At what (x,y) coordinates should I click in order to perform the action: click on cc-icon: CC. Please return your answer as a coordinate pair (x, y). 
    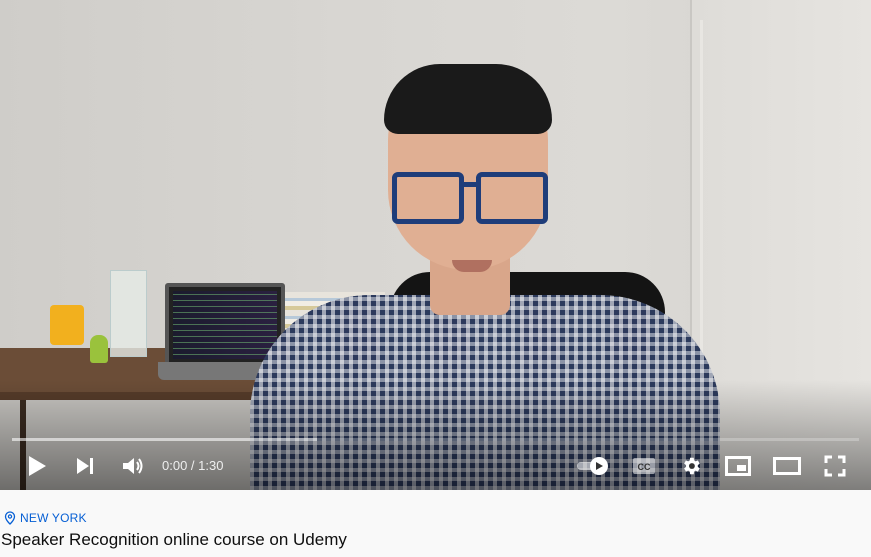
    Looking at the image, I should click on (644, 466).